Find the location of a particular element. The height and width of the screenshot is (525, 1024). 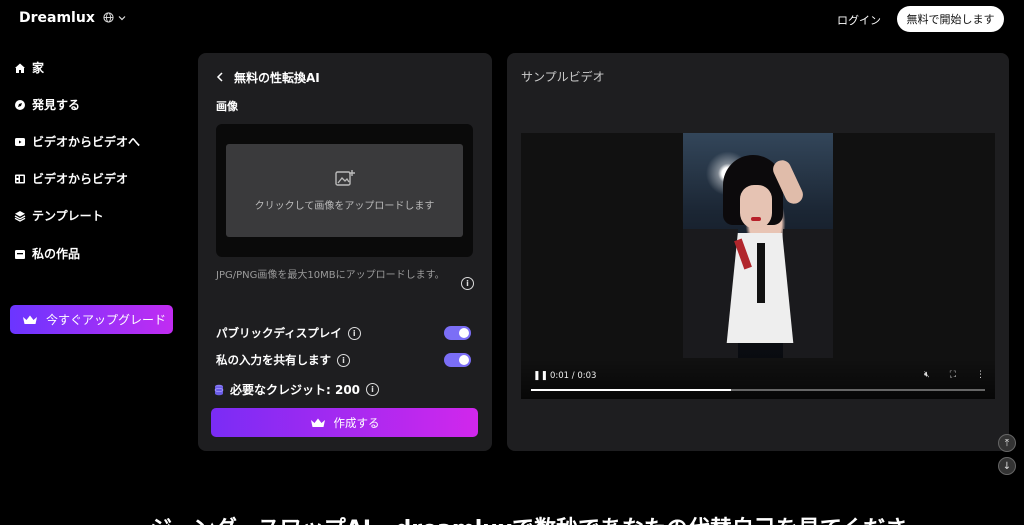

folder-icon is located at coordinates (20, 254).